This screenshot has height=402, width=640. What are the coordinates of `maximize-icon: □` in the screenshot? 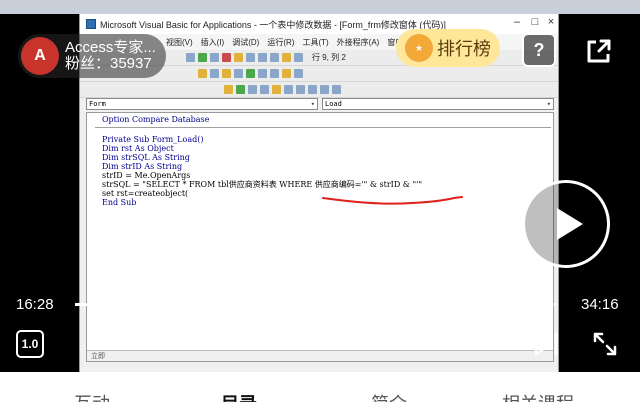 It's located at (535, 22).